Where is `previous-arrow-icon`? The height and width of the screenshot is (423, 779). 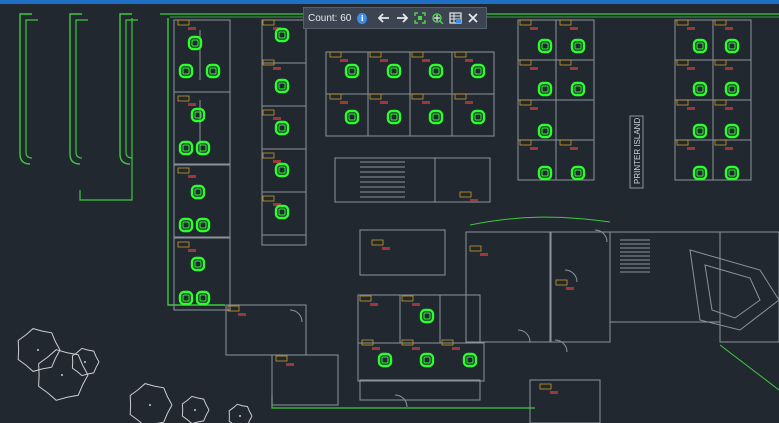 previous-arrow-icon is located at coordinates (384, 18).